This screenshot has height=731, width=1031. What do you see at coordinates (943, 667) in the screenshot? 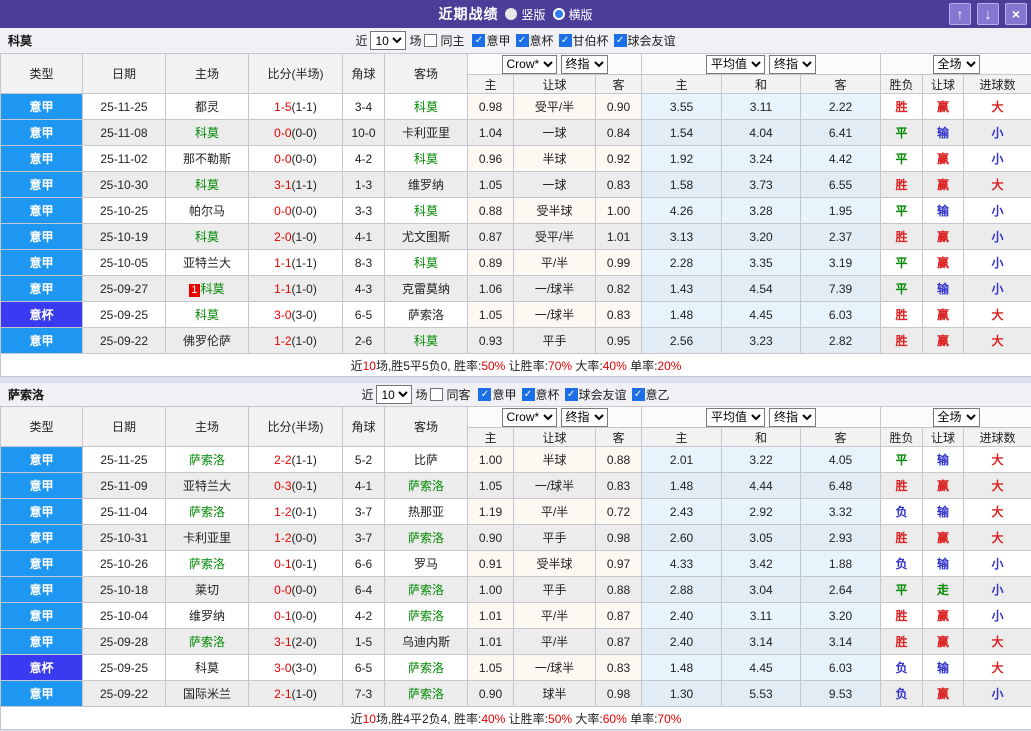
I see `handicap-result-cell: 输` at bounding box center [943, 667].